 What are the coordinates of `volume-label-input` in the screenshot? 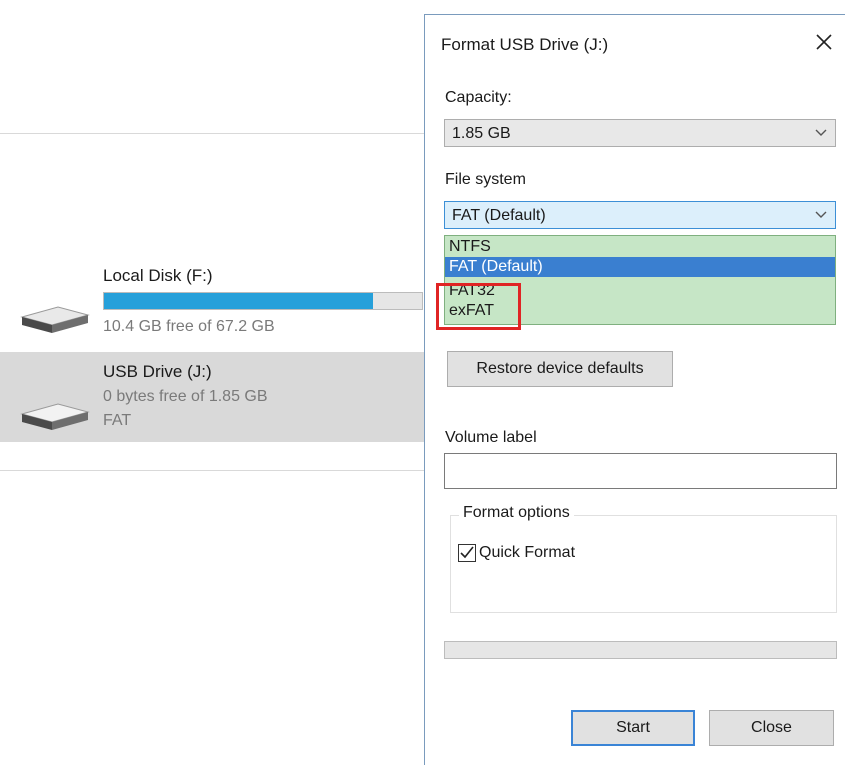 It's located at (640, 471).